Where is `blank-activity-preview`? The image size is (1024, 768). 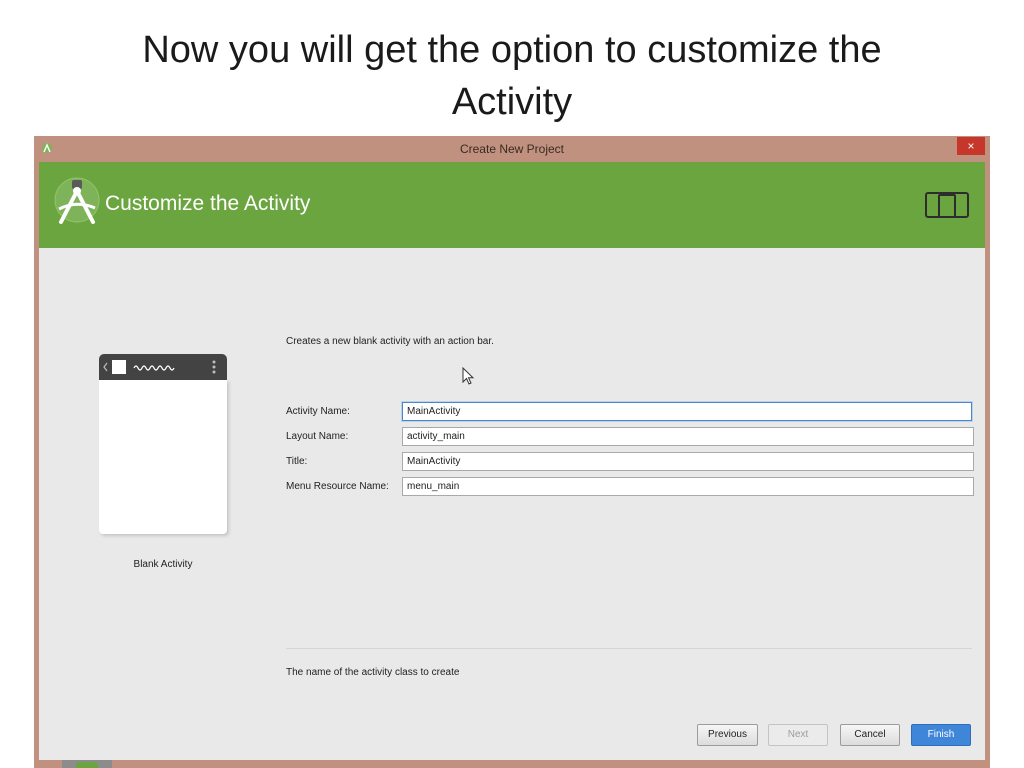
blank-activity-preview is located at coordinates (163, 445).